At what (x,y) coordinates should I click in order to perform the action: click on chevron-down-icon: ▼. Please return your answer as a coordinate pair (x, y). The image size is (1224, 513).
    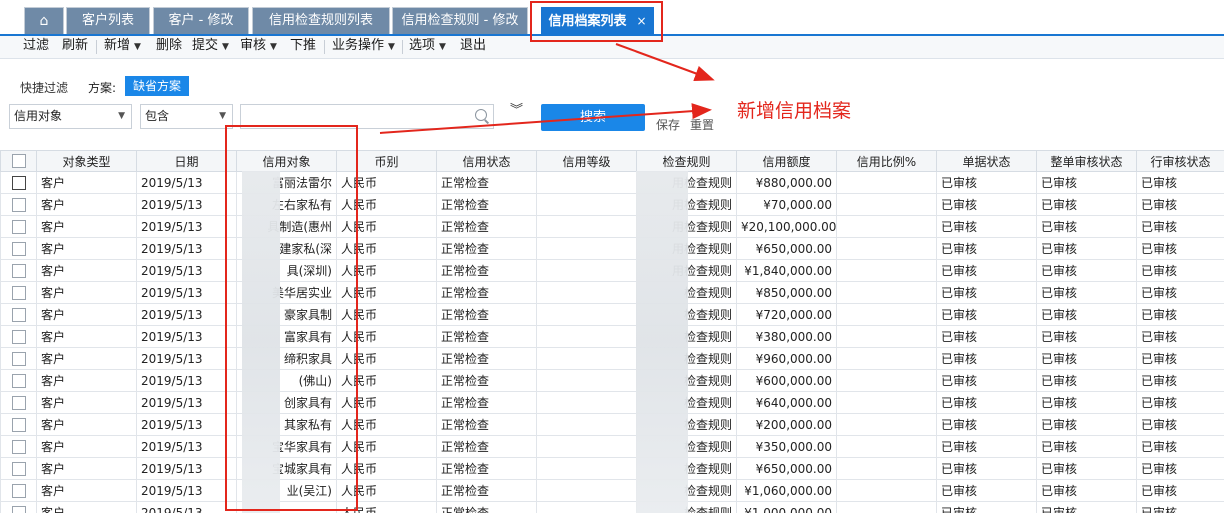
    Looking at the image, I should click on (121, 116).